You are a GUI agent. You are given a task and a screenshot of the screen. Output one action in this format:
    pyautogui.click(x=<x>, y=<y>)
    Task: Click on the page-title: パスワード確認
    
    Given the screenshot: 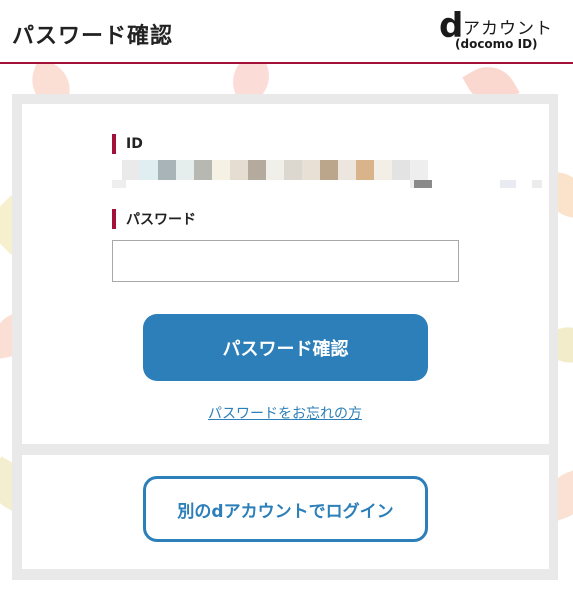 What is the action you would take?
    pyautogui.click(x=93, y=36)
    